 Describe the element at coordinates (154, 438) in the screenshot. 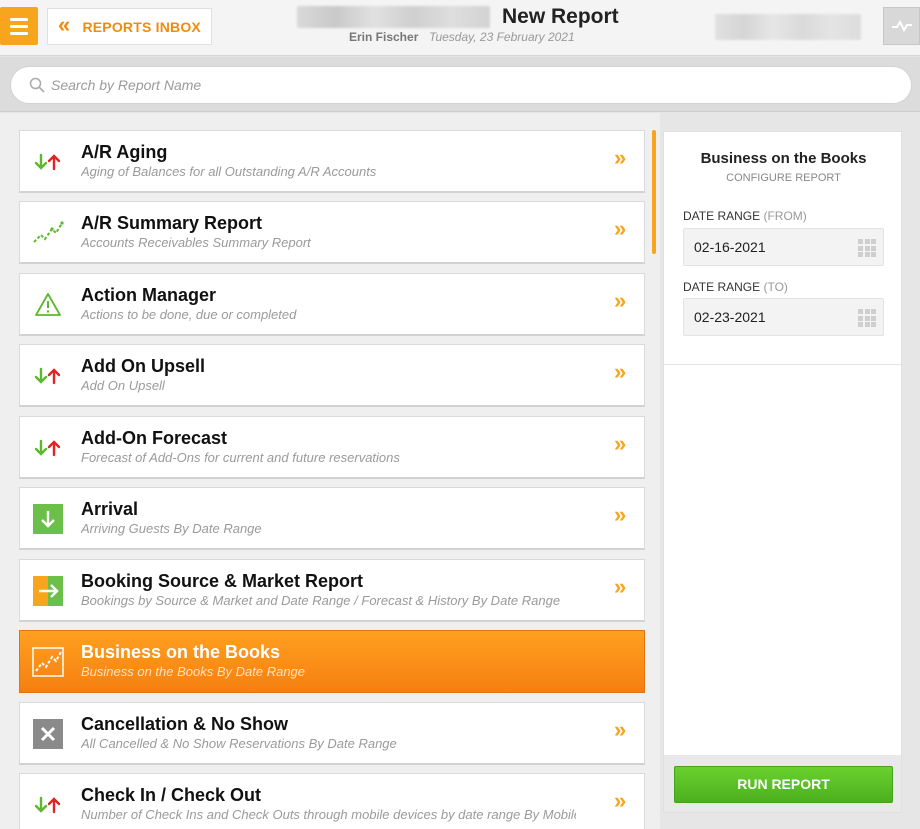

I see `report-title: Add-On Forecast` at that location.